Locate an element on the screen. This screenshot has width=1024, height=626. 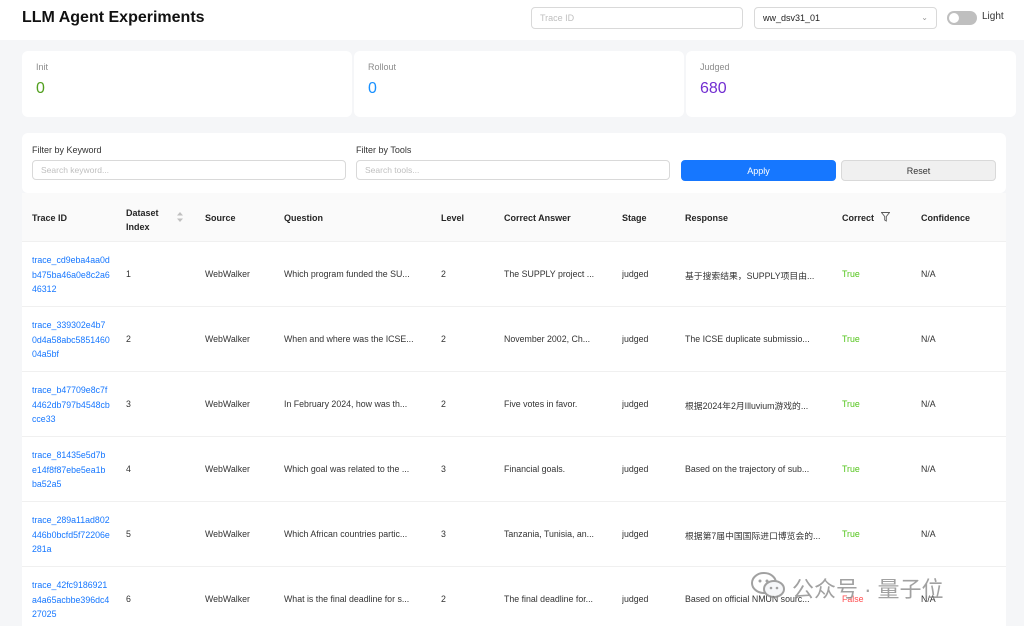
dataset-index-cell: 4 is located at coordinates (128, 469).